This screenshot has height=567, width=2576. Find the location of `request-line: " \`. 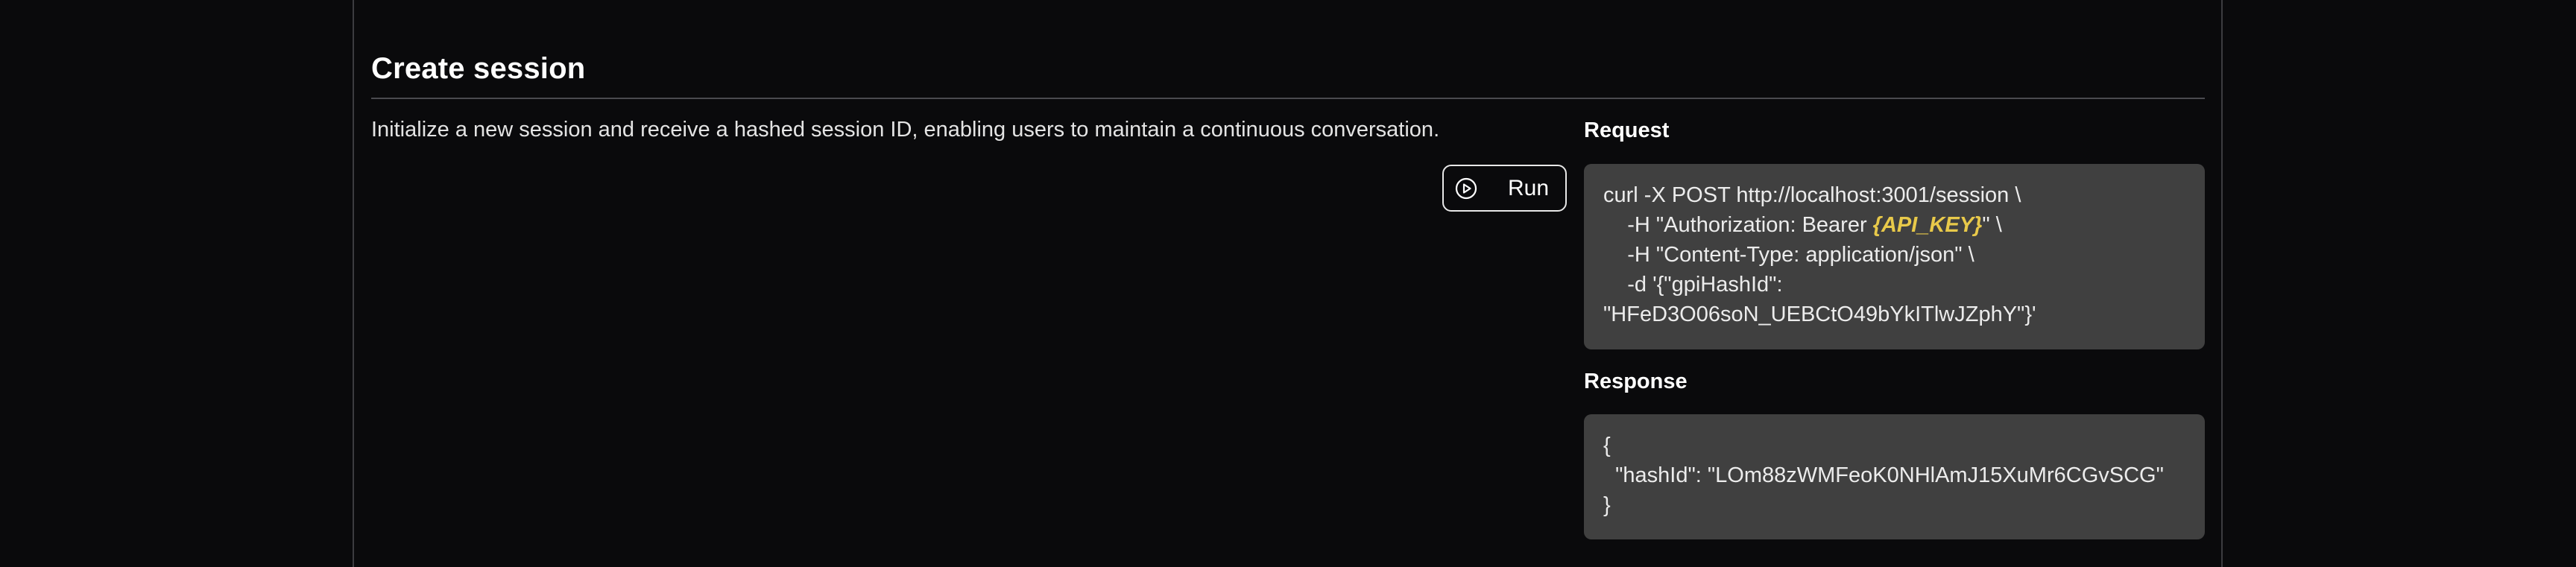

request-line: " \ is located at coordinates (1992, 225).